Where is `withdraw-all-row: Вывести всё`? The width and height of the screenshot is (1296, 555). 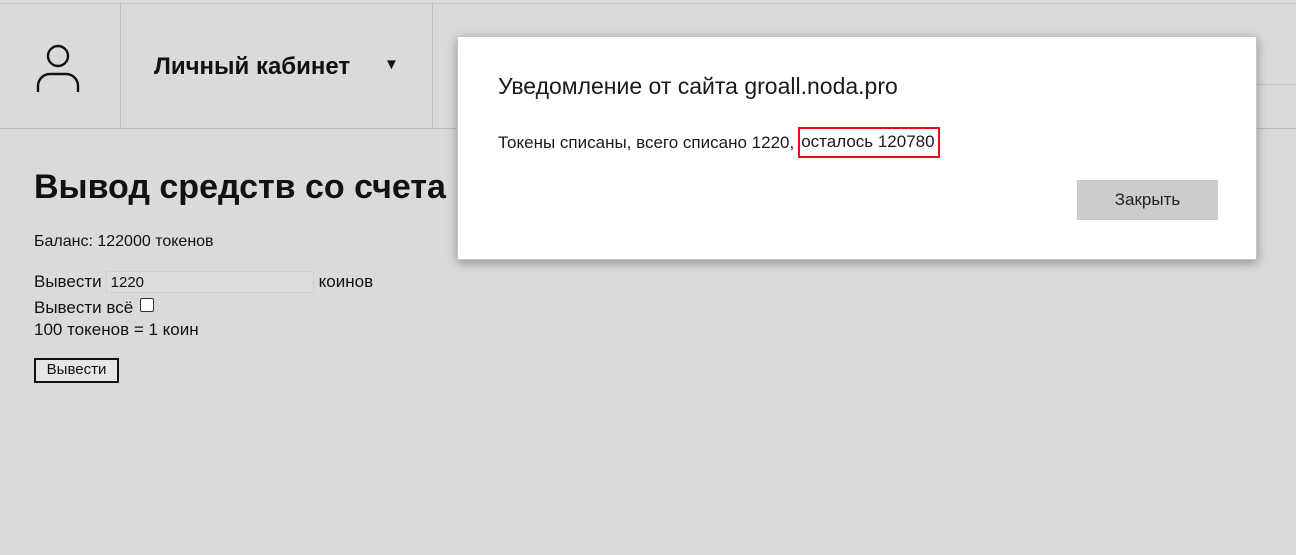 withdraw-all-row: Вывести всё is located at coordinates (94, 308).